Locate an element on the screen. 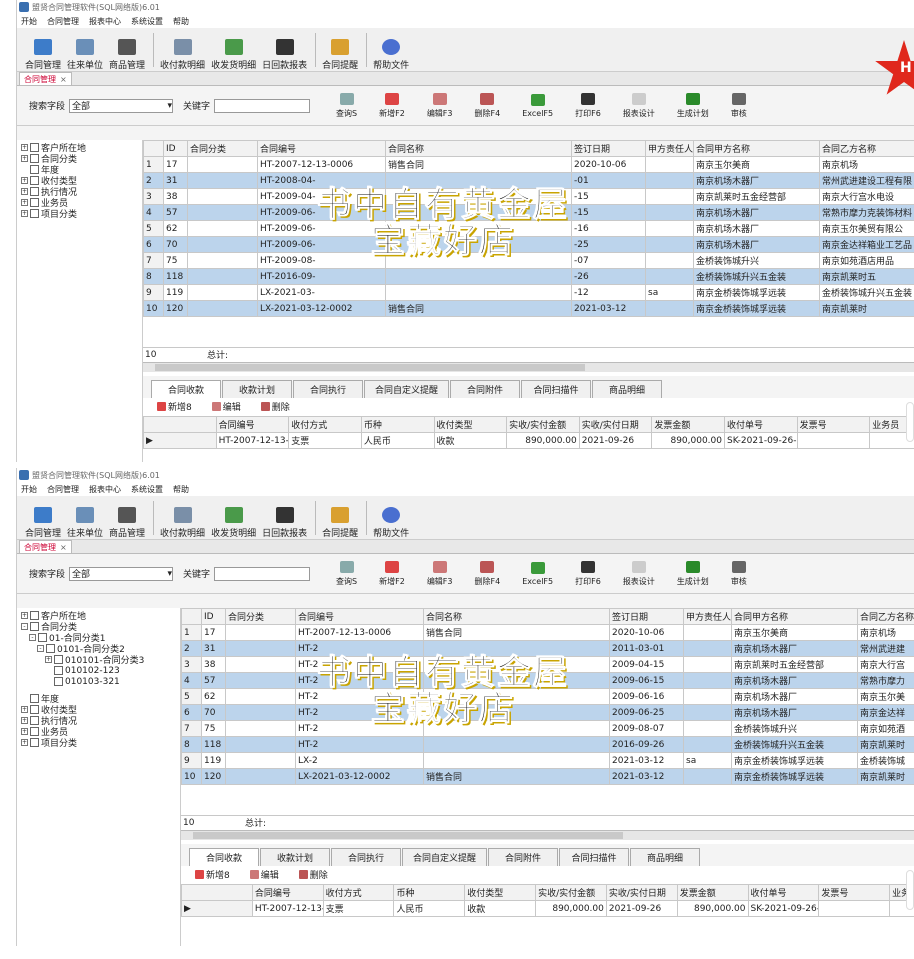 The image size is (914, 959). help-file-button: 帮助文件 is located at coordinates (391, 519).